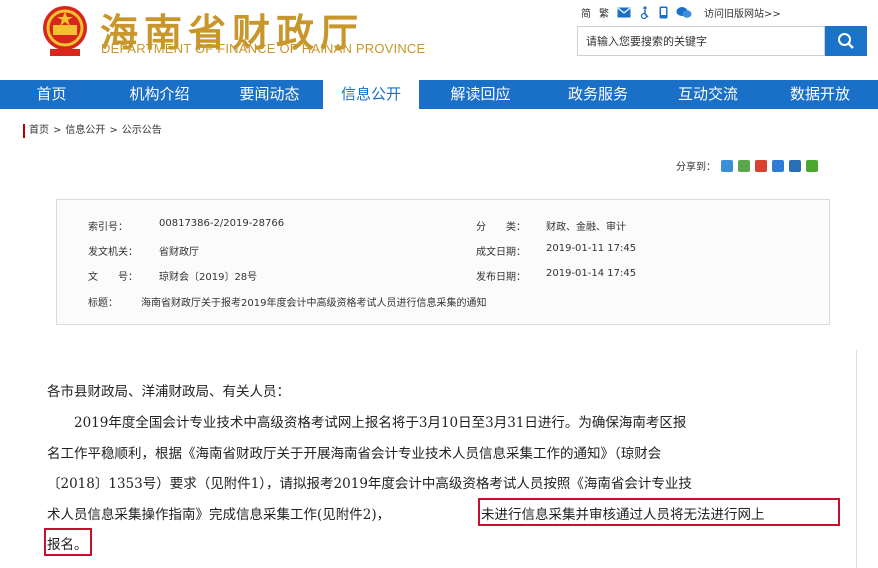 The image size is (878, 568). What do you see at coordinates (208, 277) in the screenshot?
I see `docno-value: 琼财会〔2019〕28号` at bounding box center [208, 277].